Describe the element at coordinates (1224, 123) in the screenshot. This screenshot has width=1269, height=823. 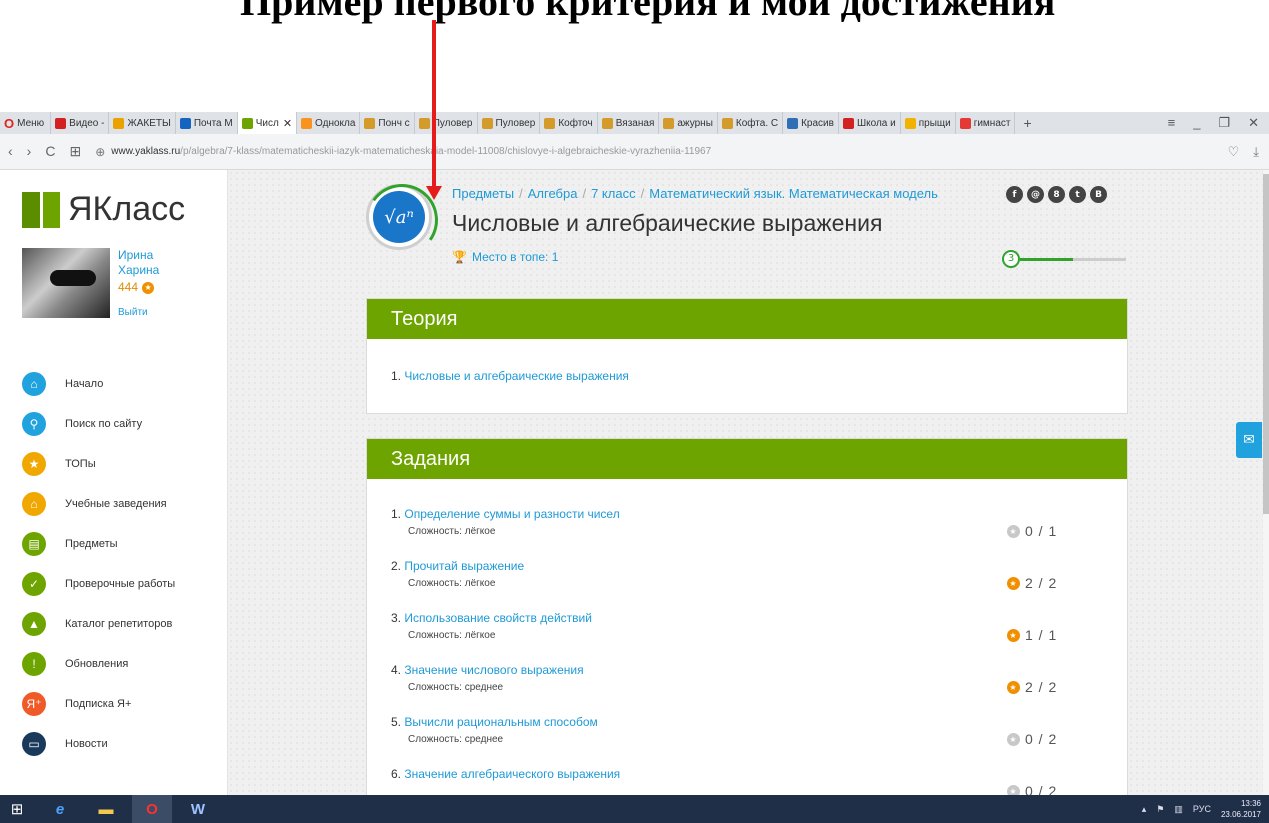
I see `restore-icon: ❐` at that location.